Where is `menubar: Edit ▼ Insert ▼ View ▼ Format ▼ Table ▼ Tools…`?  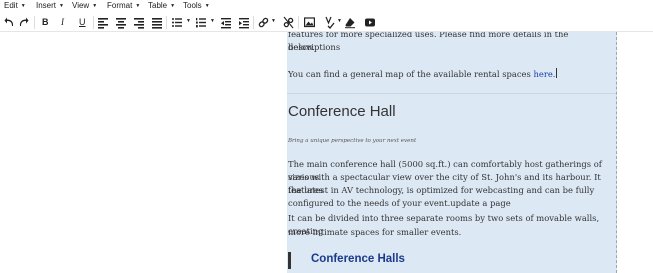
menubar: Edit ▼ Insert ▼ View ▼ Format ▼ Table ▼ Tools… is located at coordinates (326, 6).